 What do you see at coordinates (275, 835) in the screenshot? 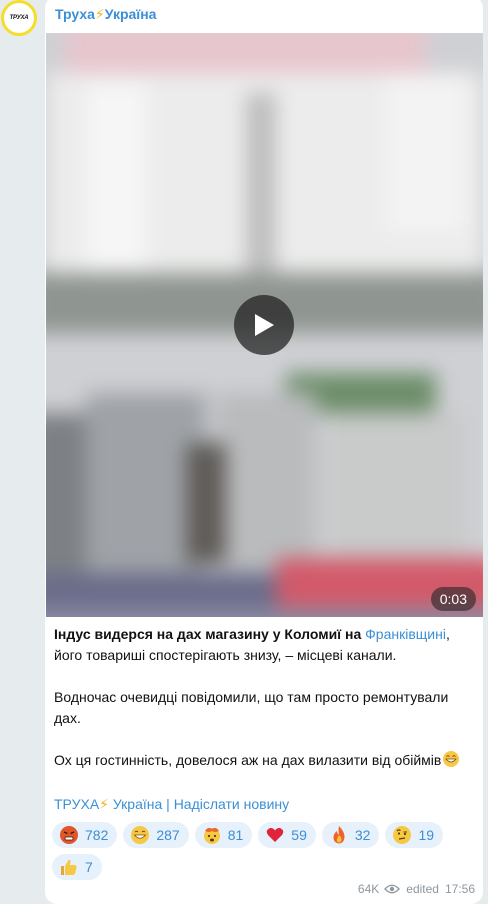
I see `red-heart-icon` at bounding box center [275, 835].